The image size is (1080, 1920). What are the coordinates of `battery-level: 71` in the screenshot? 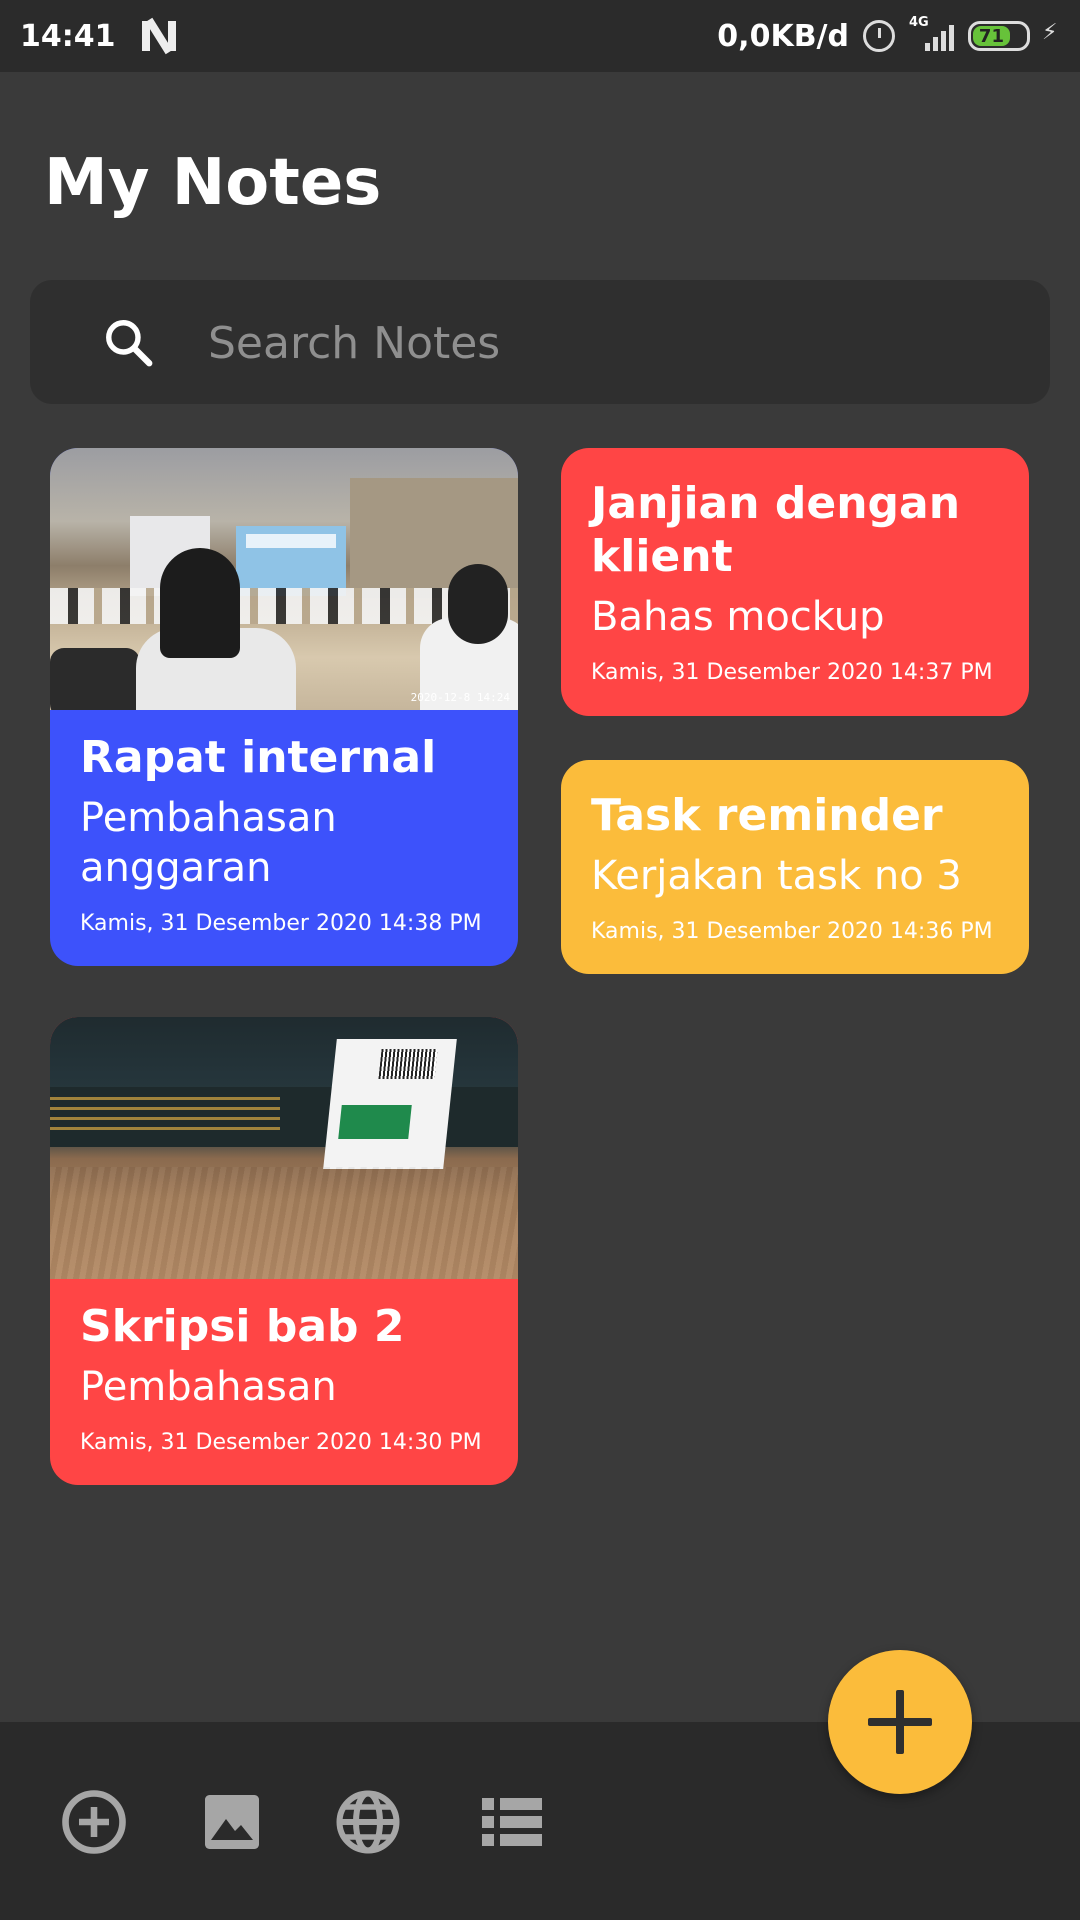 It's located at (991, 36).